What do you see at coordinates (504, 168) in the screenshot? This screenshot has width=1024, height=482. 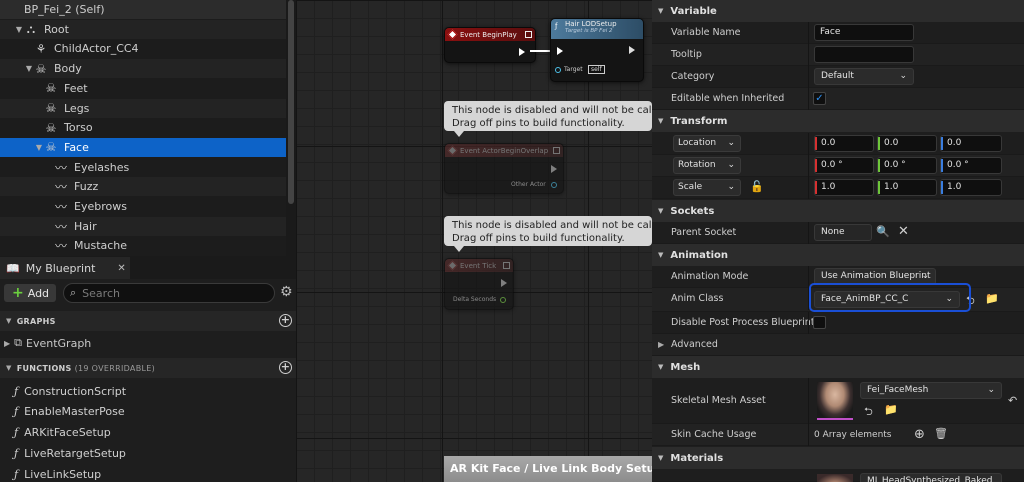 I see `event-actor-begin-overlap-node: Event ActorBeginOverlap Other Actor` at bounding box center [504, 168].